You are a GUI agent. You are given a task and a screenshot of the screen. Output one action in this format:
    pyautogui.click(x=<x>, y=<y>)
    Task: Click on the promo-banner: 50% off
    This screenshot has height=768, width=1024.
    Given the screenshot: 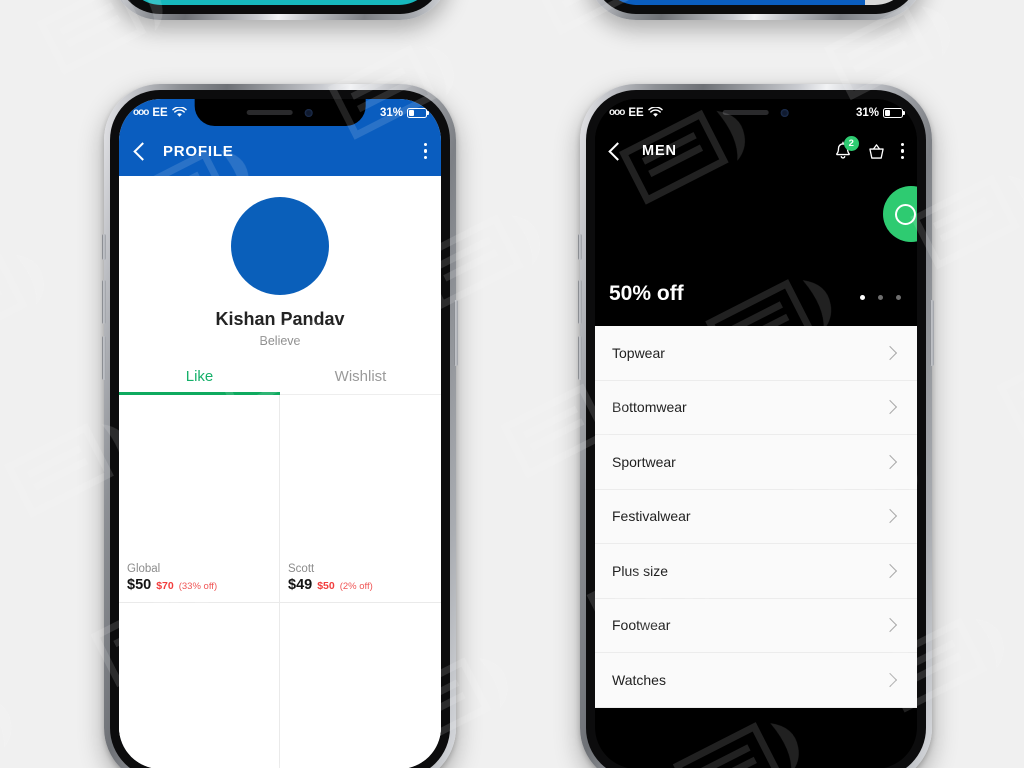 What is the action you would take?
    pyautogui.click(x=756, y=251)
    